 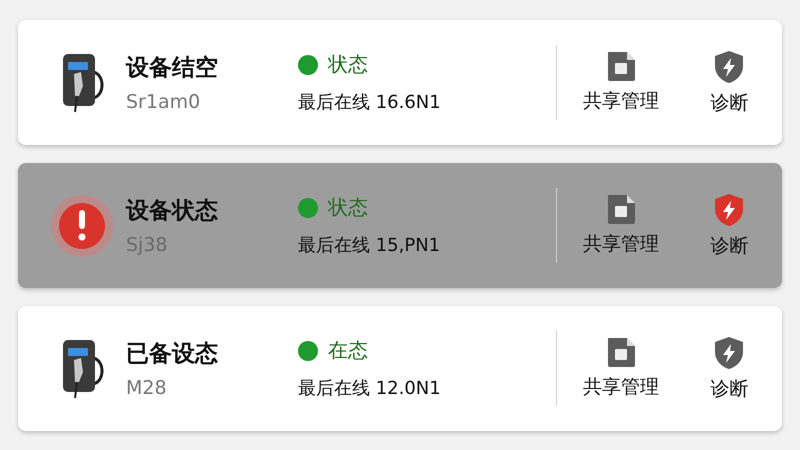 What do you see at coordinates (172, 68) in the screenshot?
I see `device-name: 设备结空` at bounding box center [172, 68].